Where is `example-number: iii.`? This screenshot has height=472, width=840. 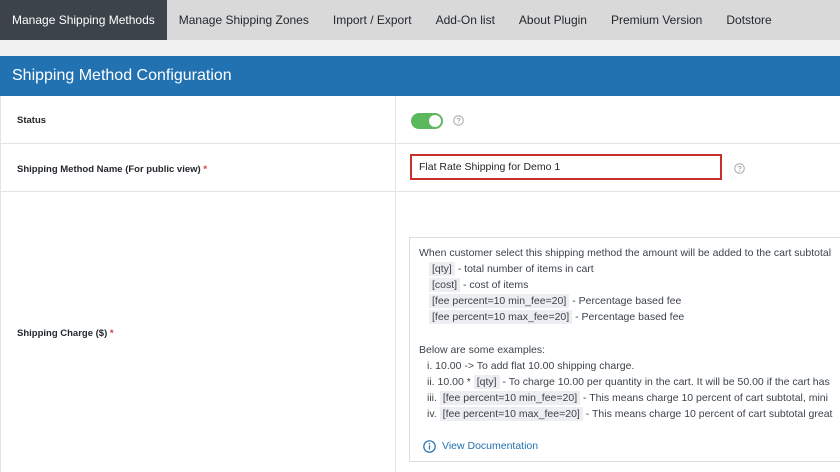 example-number: iii. is located at coordinates (432, 398).